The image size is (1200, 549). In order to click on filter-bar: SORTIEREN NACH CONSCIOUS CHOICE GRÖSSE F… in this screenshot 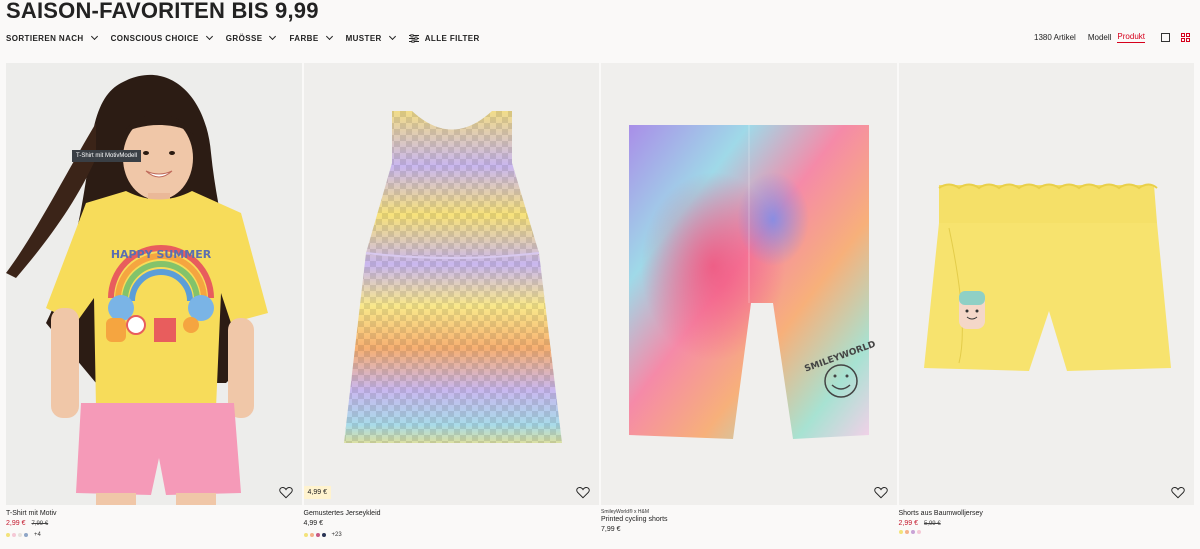, I will do `click(250, 38)`.